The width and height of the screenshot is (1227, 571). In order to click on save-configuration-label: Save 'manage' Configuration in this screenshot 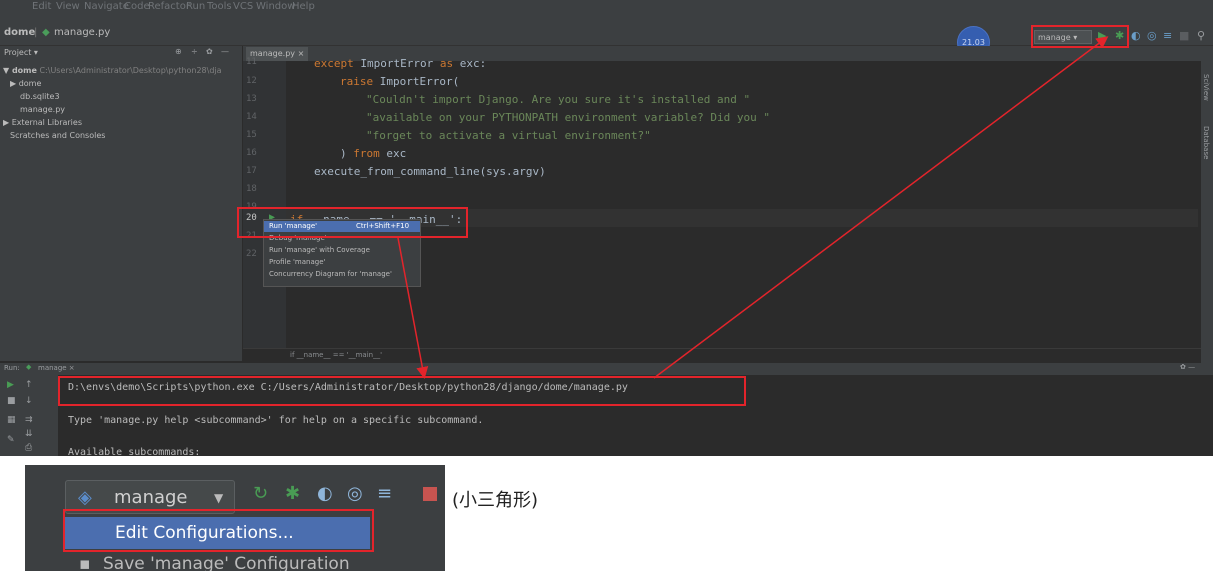, I will do `click(226, 562)`.